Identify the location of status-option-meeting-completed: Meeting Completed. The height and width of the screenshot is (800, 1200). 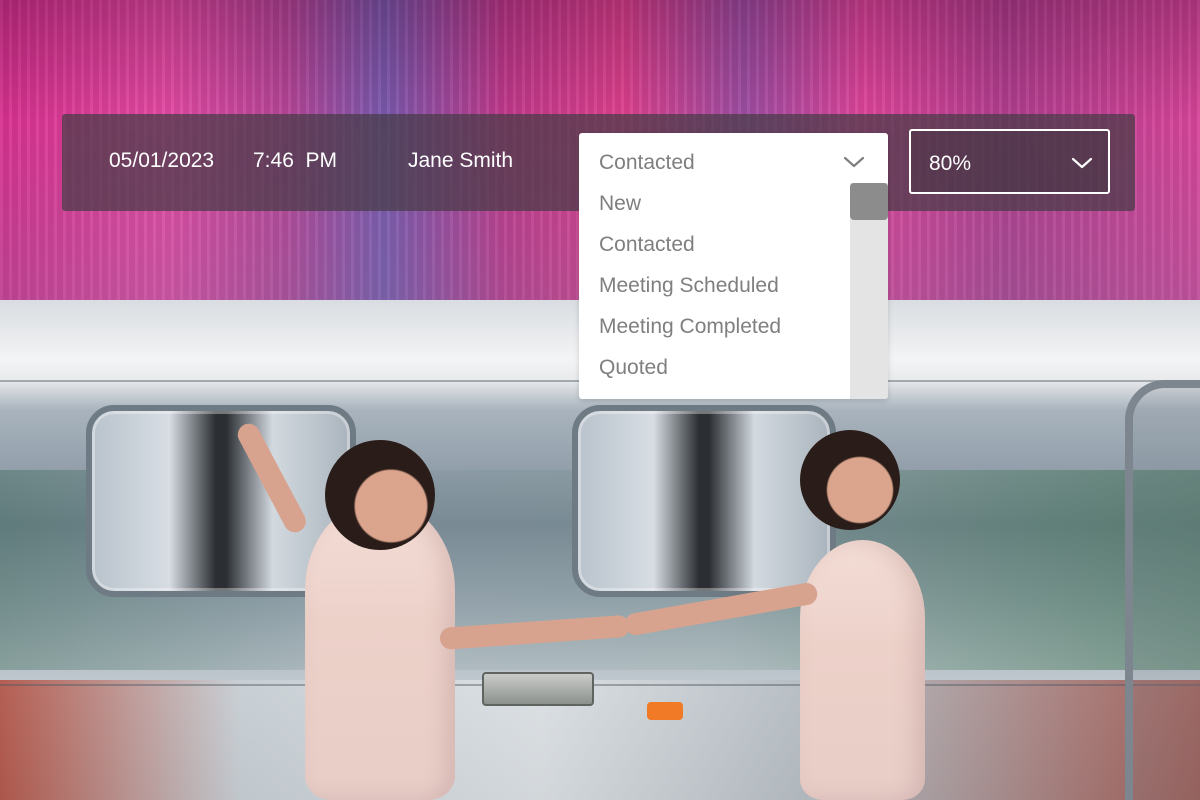
(714, 326).